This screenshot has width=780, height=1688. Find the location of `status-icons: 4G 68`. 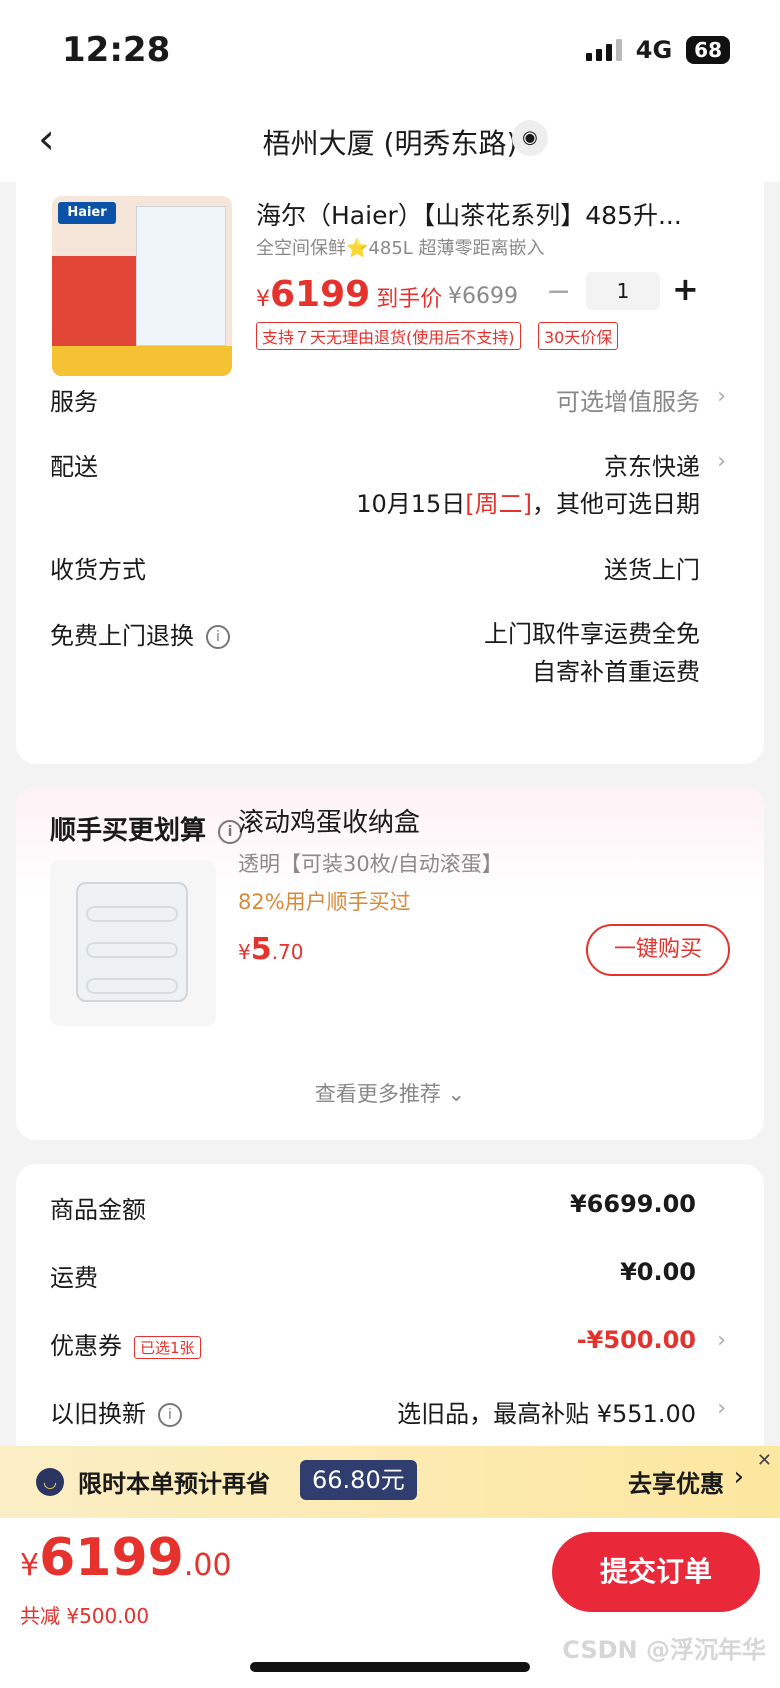

status-icons: 4G 68 is located at coordinates (657, 50).